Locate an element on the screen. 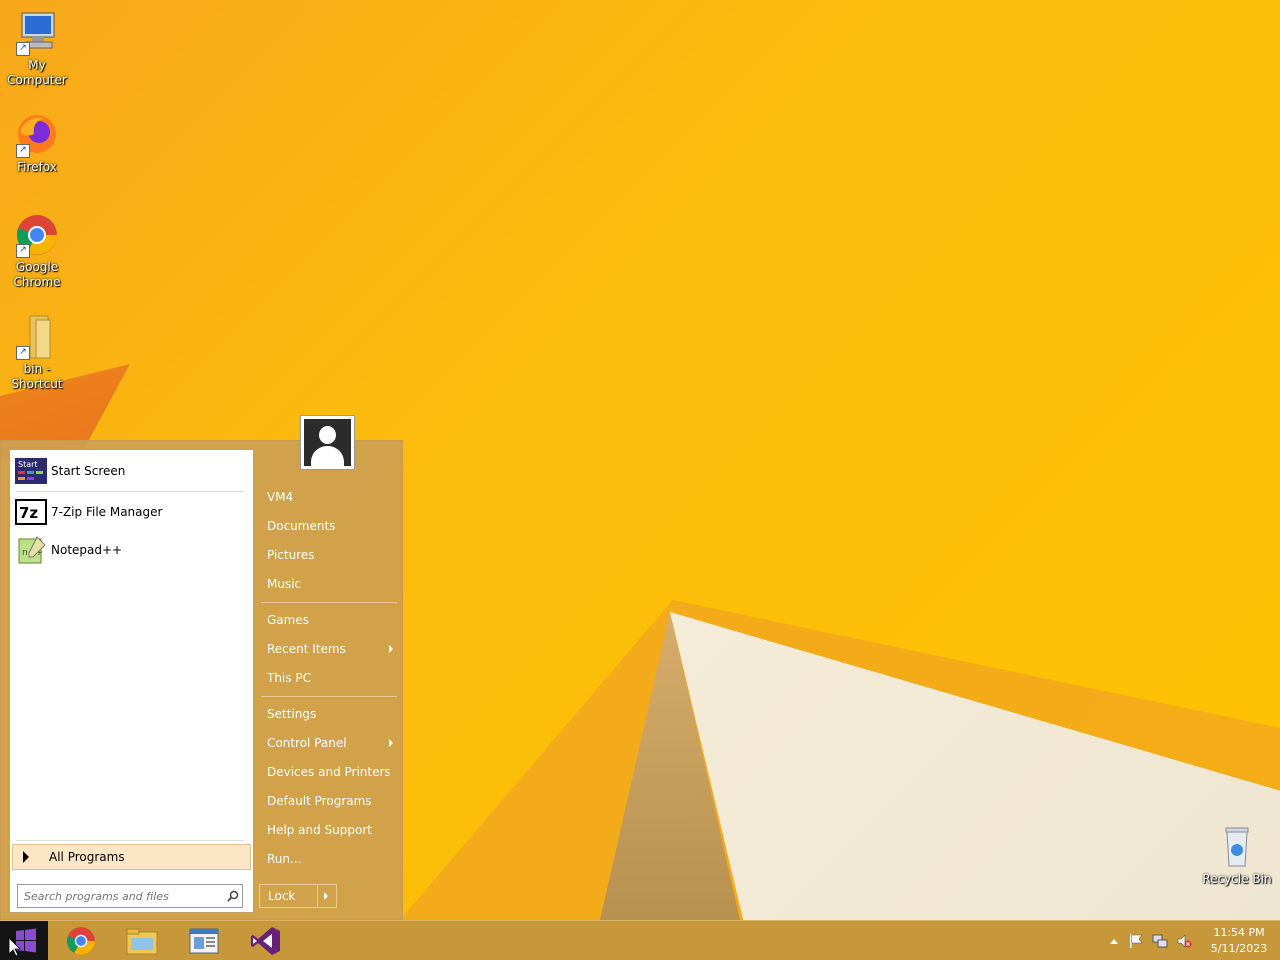 The width and height of the screenshot is (1280, 960). documents-link: Documents is located at coordinates (329, 526).